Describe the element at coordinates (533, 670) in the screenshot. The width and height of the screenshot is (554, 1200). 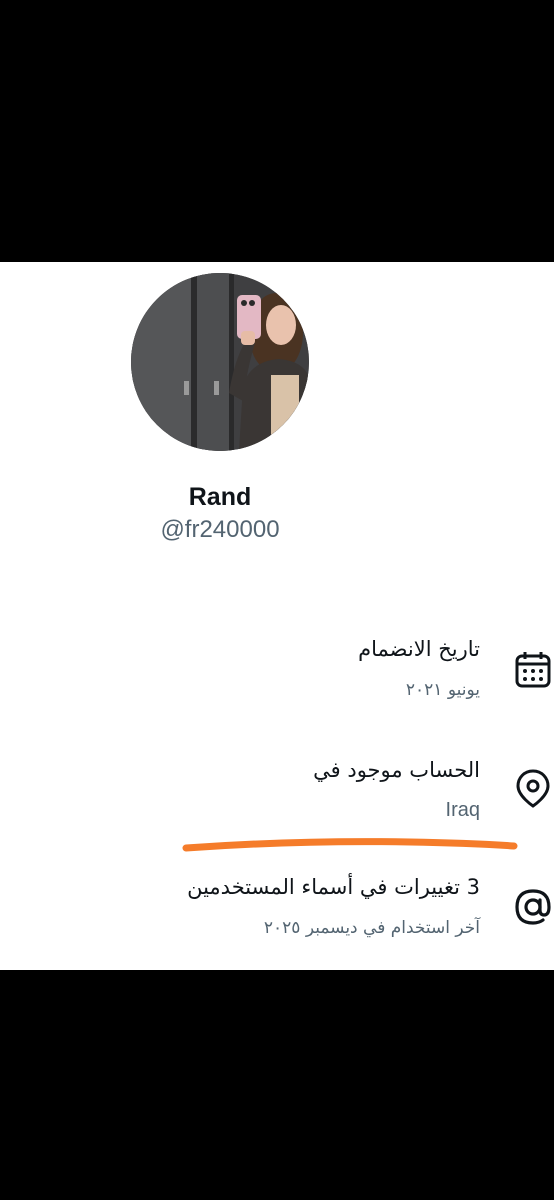
I see `calendar-icon` at that location.